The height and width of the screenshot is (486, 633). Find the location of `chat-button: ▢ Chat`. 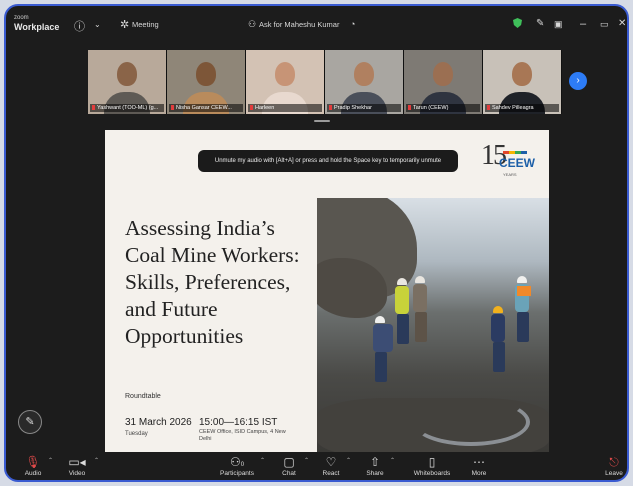

chat-button: ▢ Chat is located at coordinates (289, 465).